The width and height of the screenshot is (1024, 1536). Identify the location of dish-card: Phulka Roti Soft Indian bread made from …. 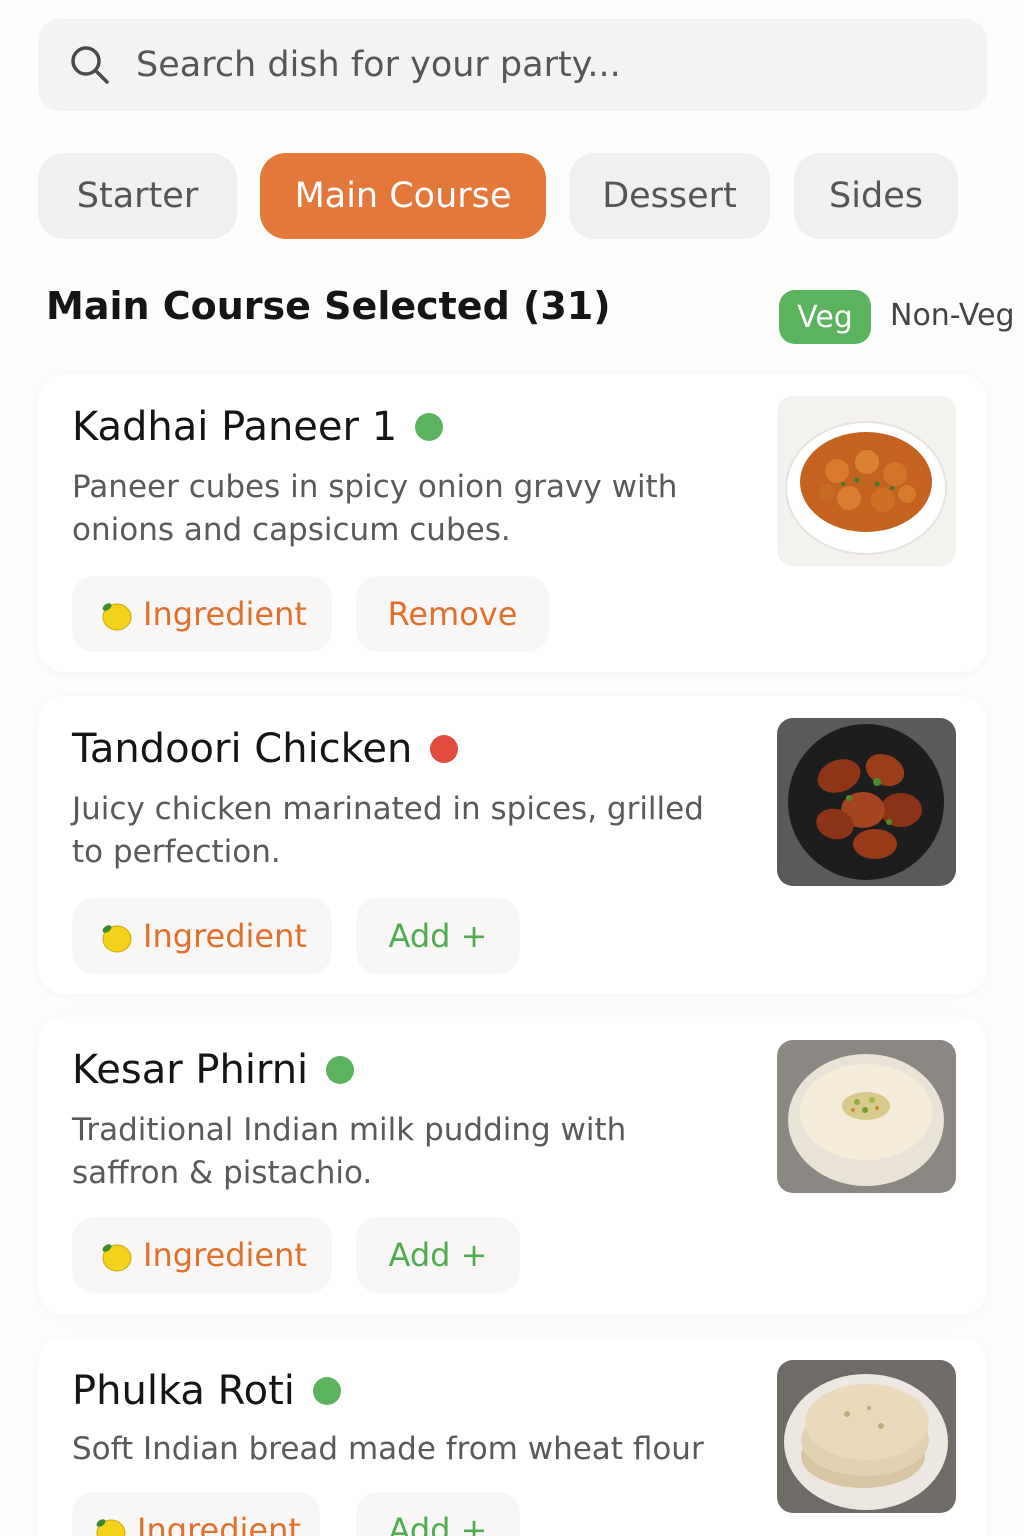
(512, 1437).